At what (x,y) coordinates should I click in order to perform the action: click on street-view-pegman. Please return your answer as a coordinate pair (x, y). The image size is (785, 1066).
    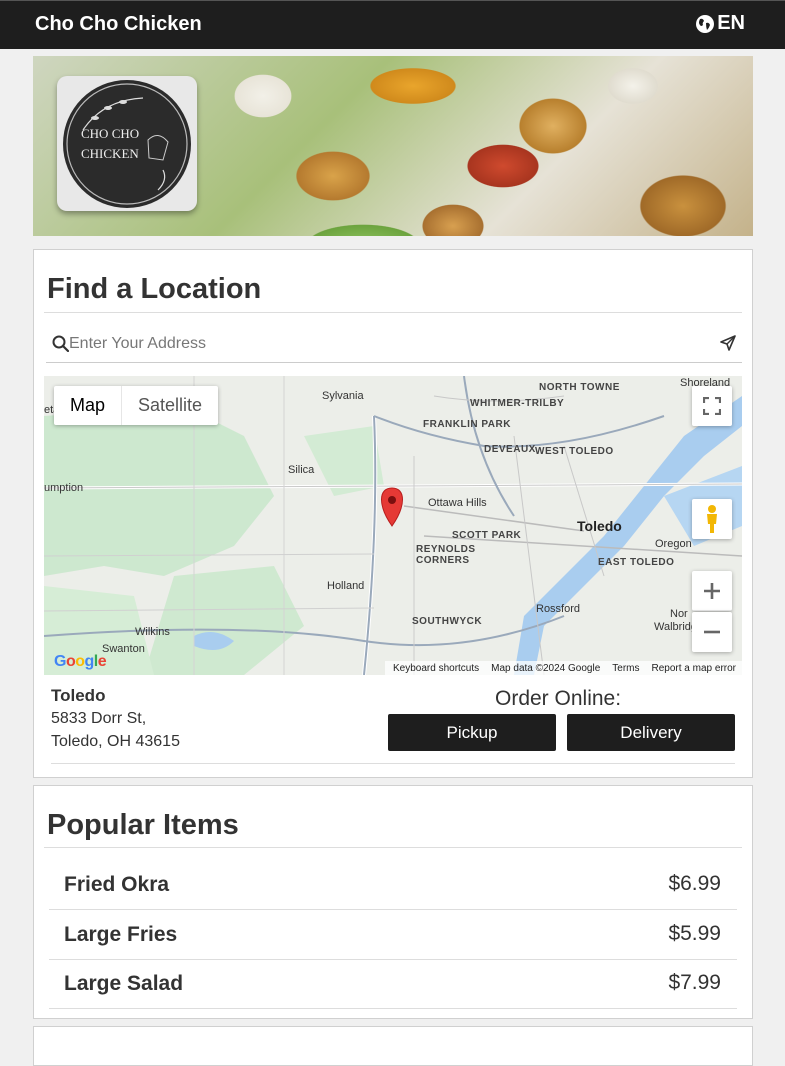
    Looking at the image, I should click on (712, 519).